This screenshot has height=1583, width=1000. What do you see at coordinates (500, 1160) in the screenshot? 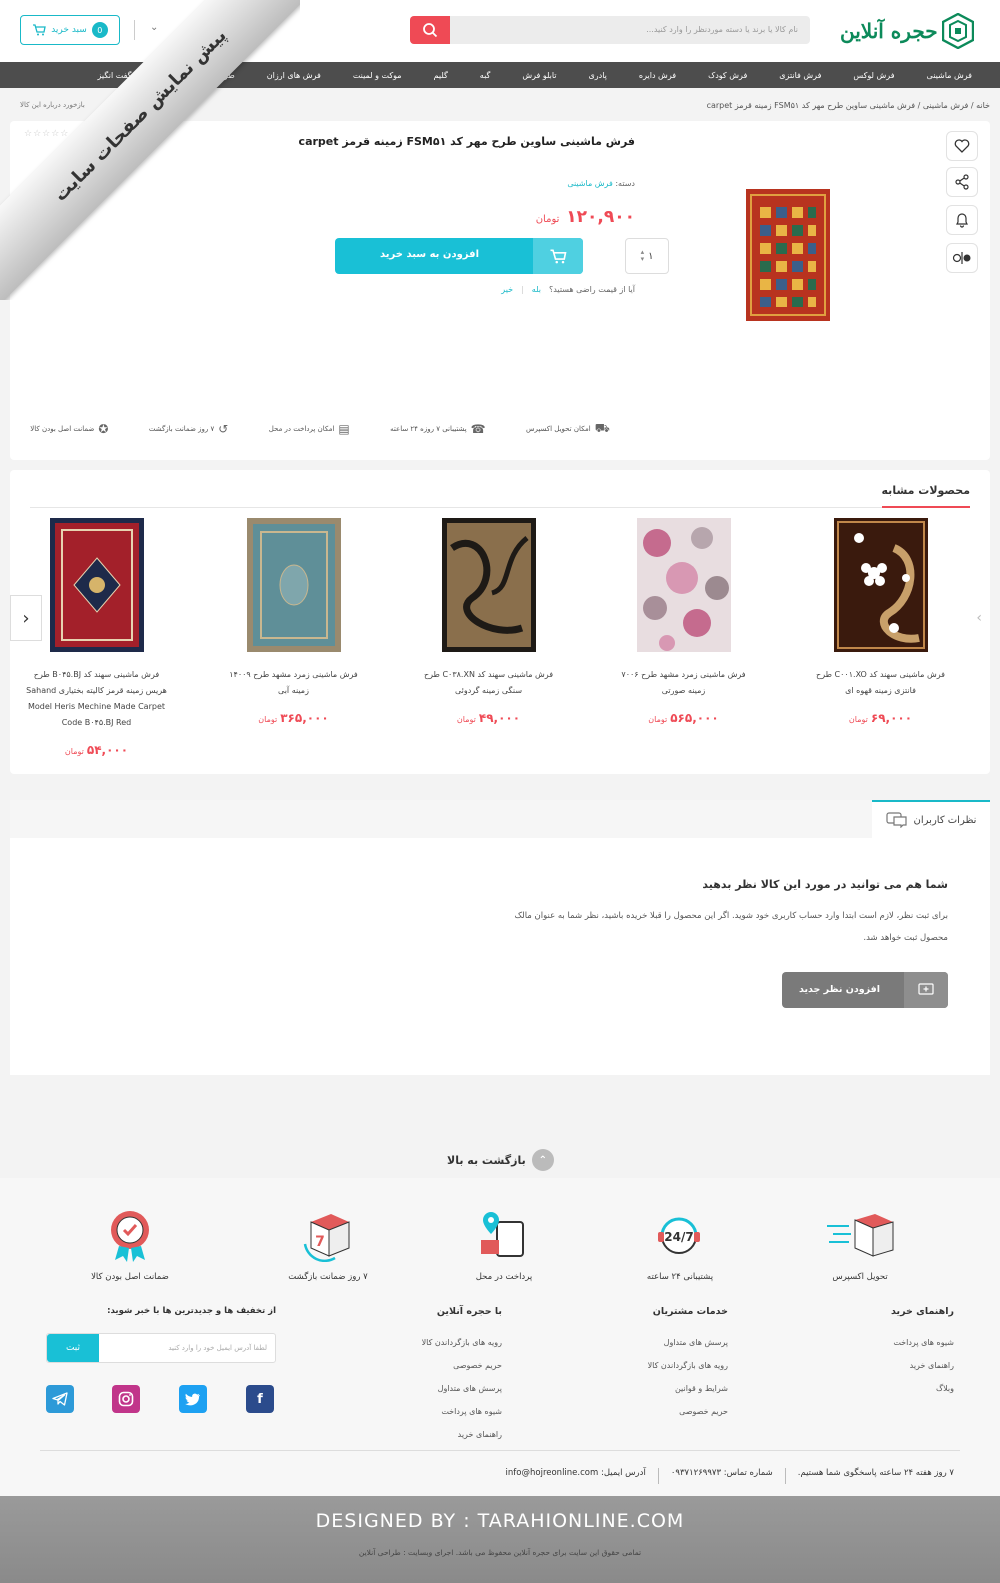
I see `back-to-top: ⌃ بازگشت به بالا` at bounding box center [500, 1160].